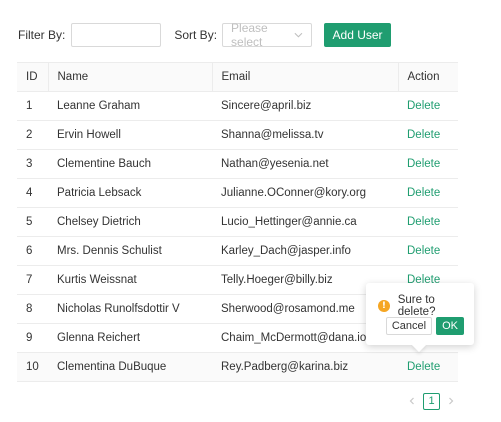 Image resolution: width=501 pixels, height=422 pixels. Describe the element at coordinates (116, 35) in the screenshot. I see `filter-input` at that location.